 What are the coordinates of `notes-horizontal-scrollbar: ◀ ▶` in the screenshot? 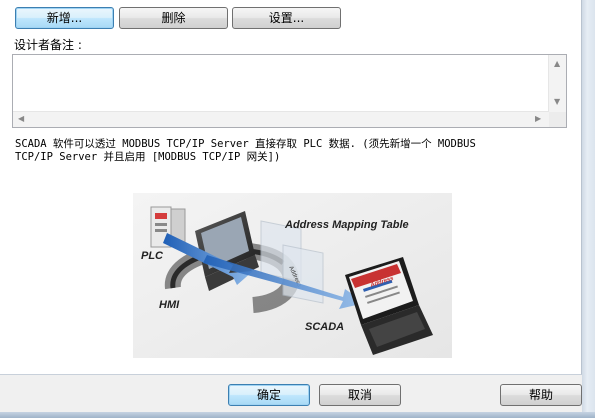 It's located at (281, 119).